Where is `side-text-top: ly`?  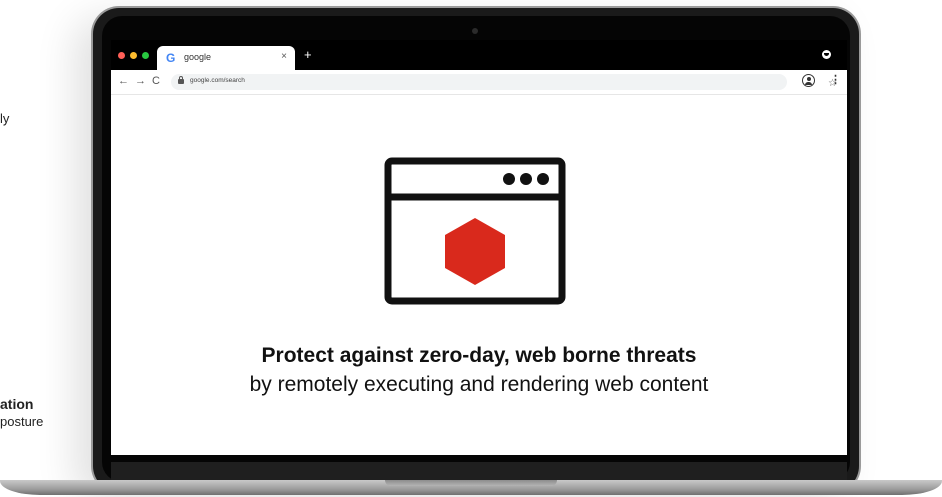
side-text-top: ly is located at coordinates (5, 118).